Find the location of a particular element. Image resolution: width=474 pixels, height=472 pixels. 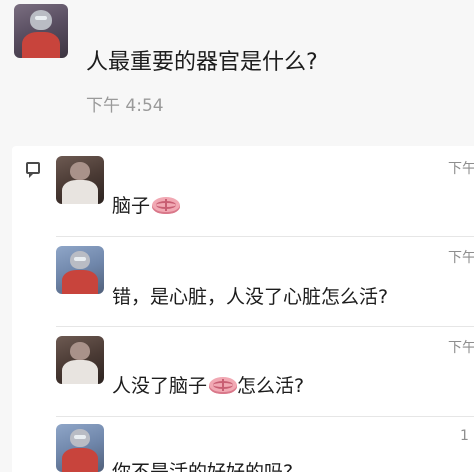

reply-text-part: 脑子 is located at coordinates (131, 206).